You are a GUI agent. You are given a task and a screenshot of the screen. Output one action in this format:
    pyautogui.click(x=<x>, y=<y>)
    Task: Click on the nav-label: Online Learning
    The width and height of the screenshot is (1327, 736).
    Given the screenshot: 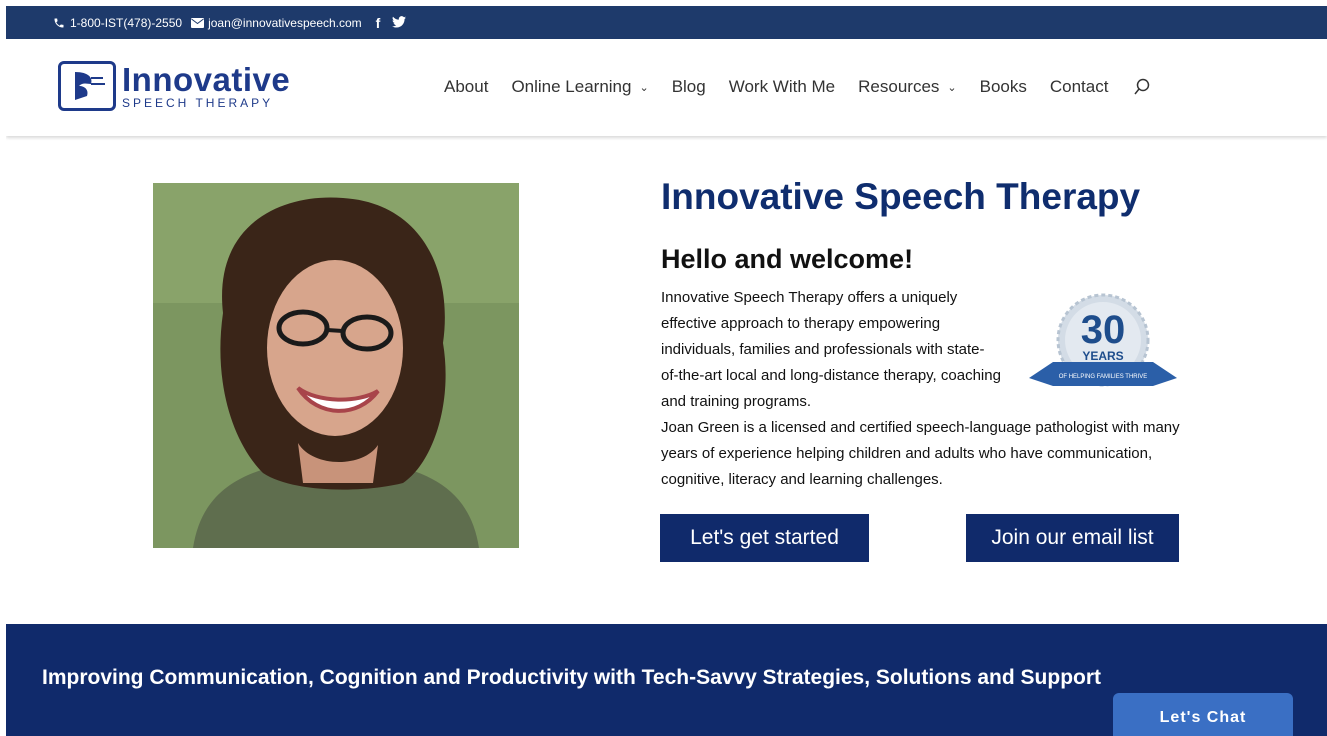 What is the action you would take?
    pyautogui.click(x=571, y=86)
    